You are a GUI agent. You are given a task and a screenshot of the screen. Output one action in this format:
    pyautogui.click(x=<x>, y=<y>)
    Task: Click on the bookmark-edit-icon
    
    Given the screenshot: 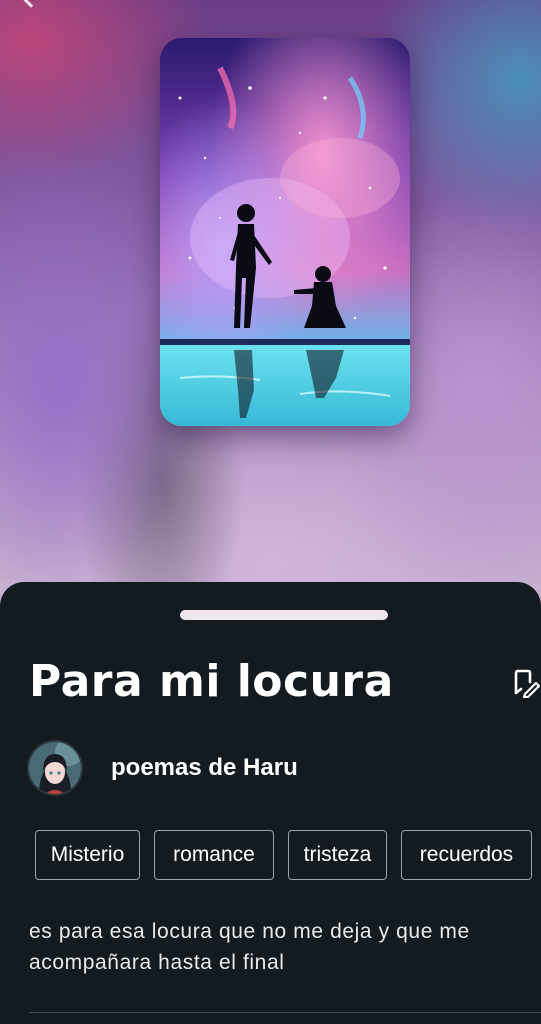 What is the action you would take?
    pyautogui.click(x=526, y=683)
    